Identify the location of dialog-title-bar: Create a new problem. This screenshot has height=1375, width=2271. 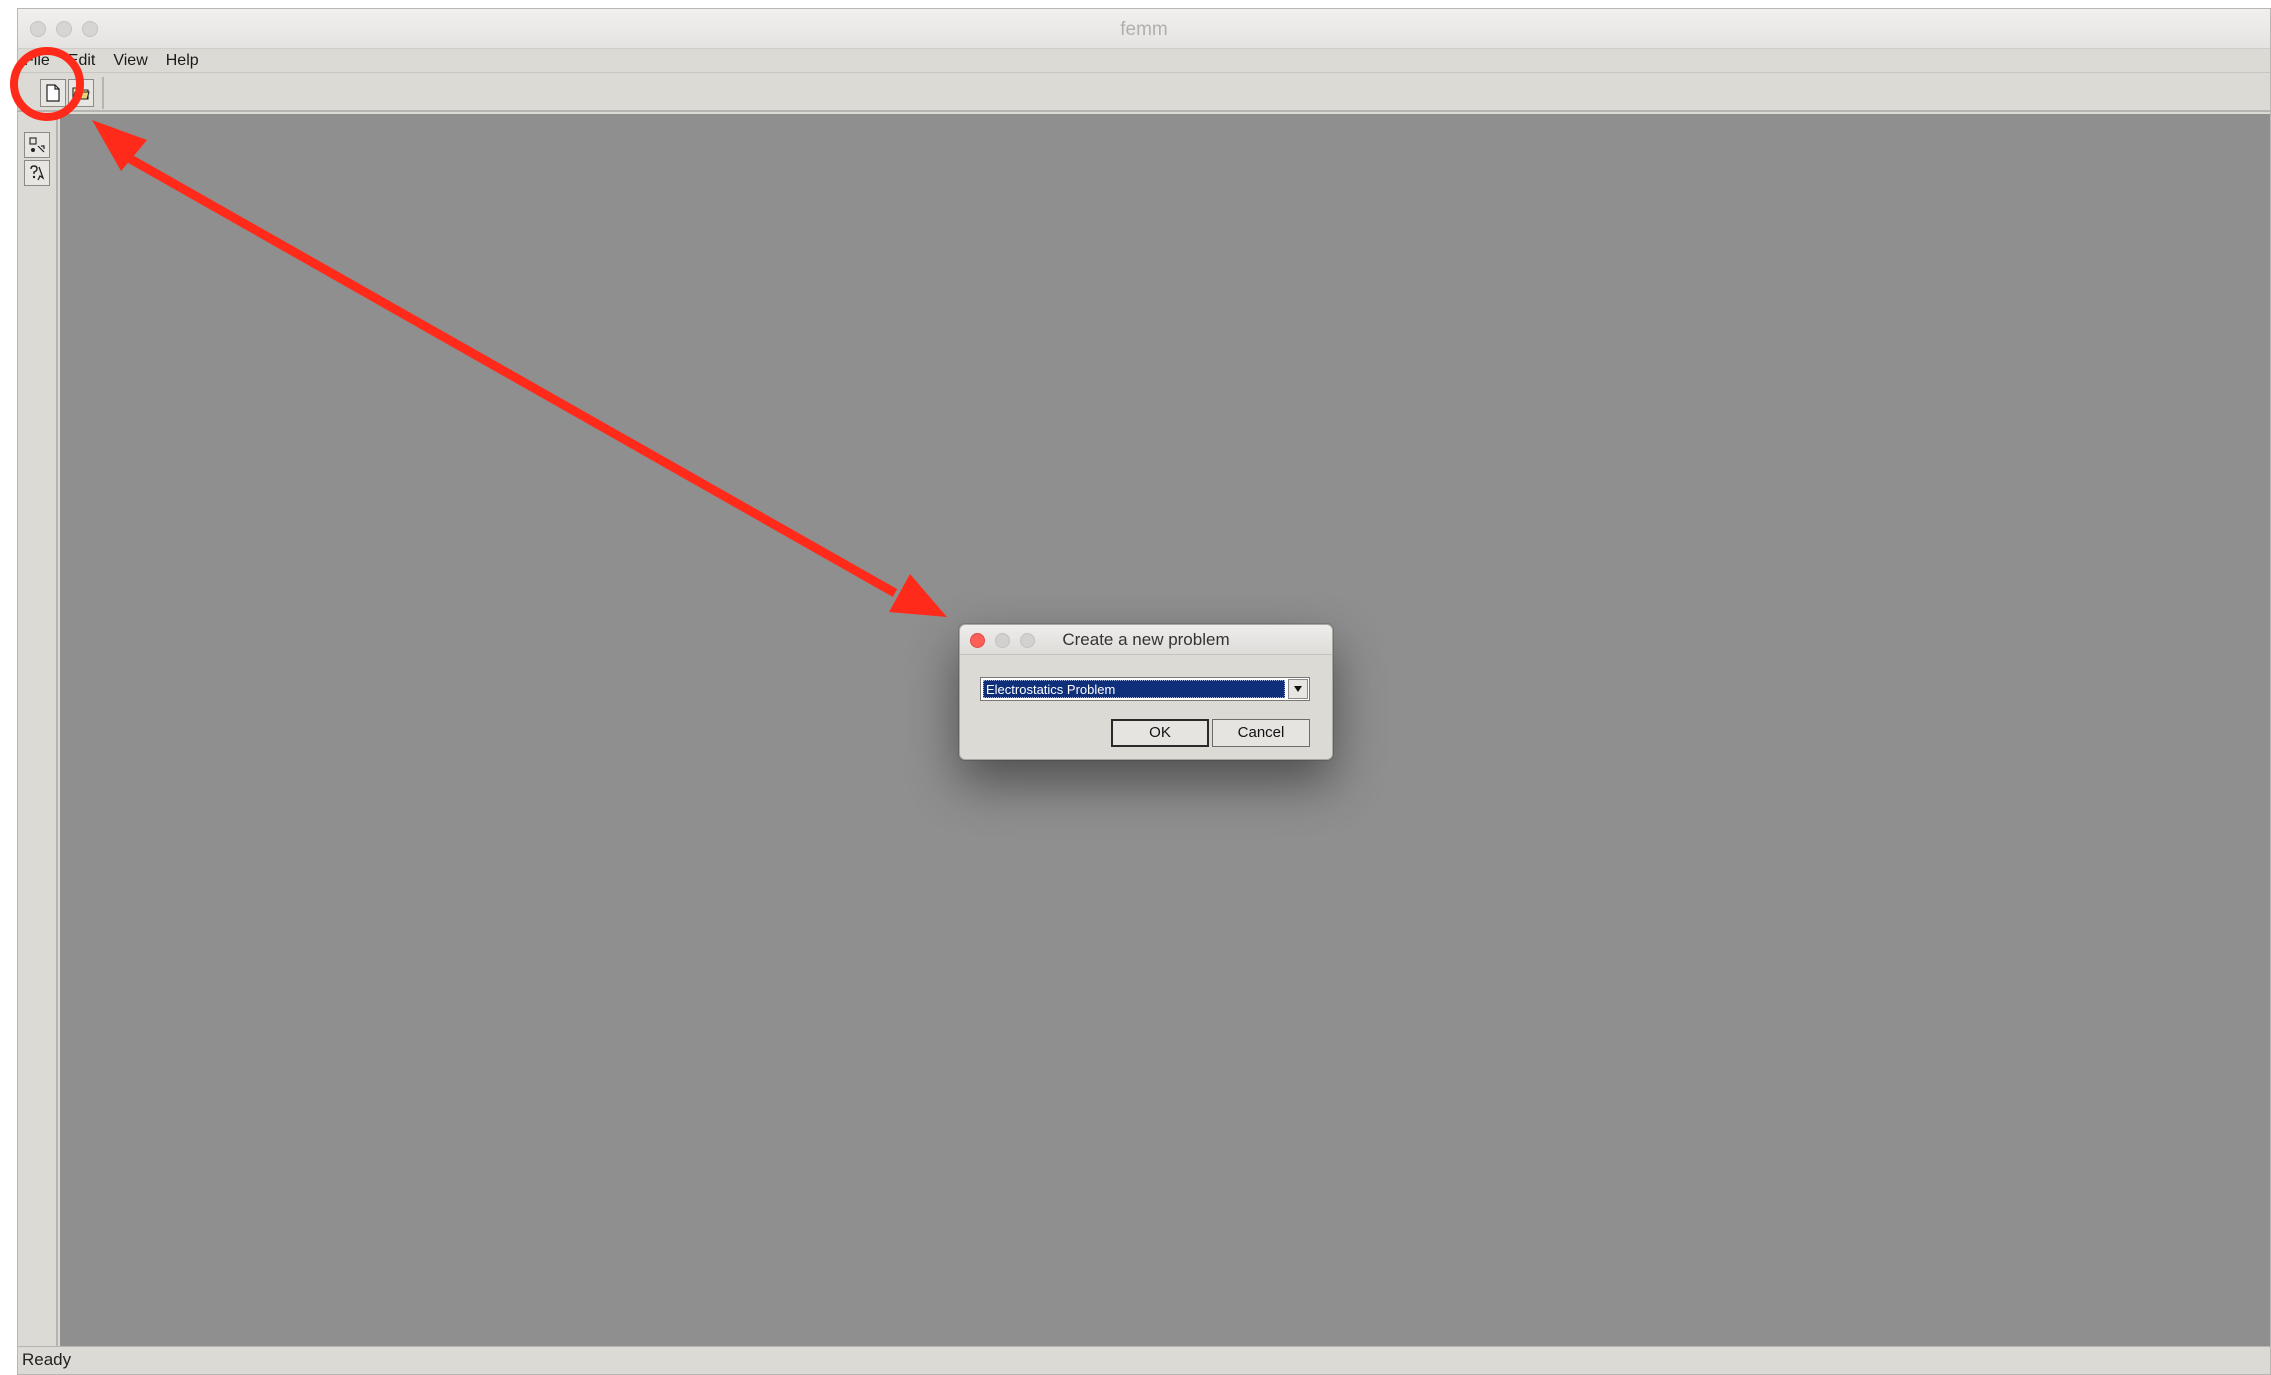
(1146, 640).